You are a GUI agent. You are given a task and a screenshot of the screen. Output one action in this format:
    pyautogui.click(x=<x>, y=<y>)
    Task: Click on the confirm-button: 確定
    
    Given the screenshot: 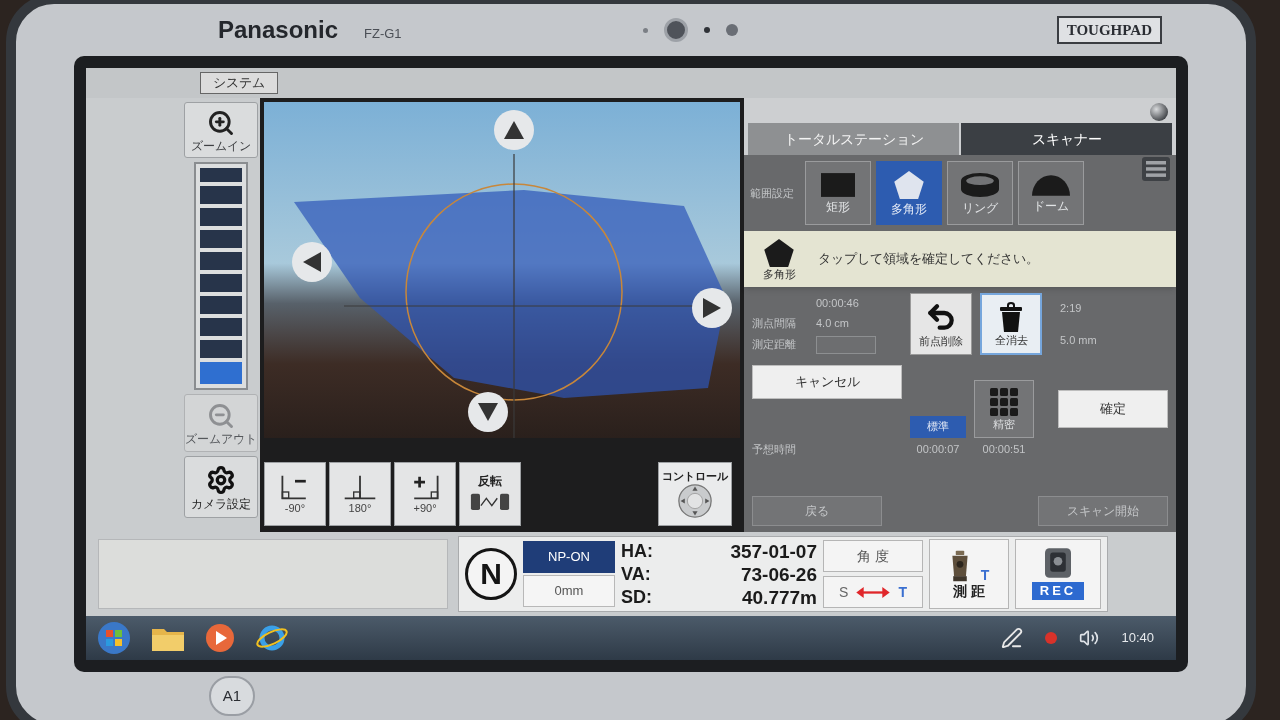 What is the action you would take?
    pyautogui.click(x=1113, y=409)
    